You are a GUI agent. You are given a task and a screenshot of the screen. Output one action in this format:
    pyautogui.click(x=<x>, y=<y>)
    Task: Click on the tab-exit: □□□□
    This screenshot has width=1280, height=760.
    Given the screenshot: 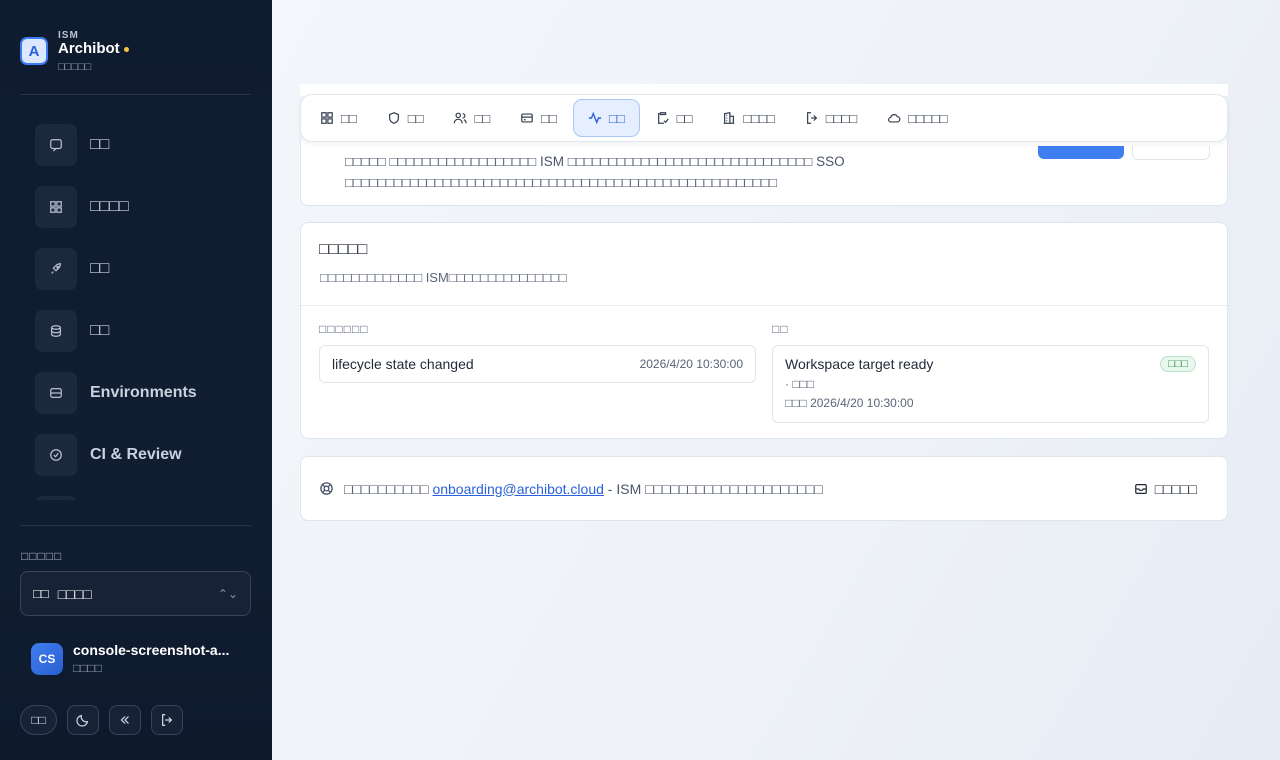 What is the action you would take?
    pyautogui.click(x=831, y=118)
    